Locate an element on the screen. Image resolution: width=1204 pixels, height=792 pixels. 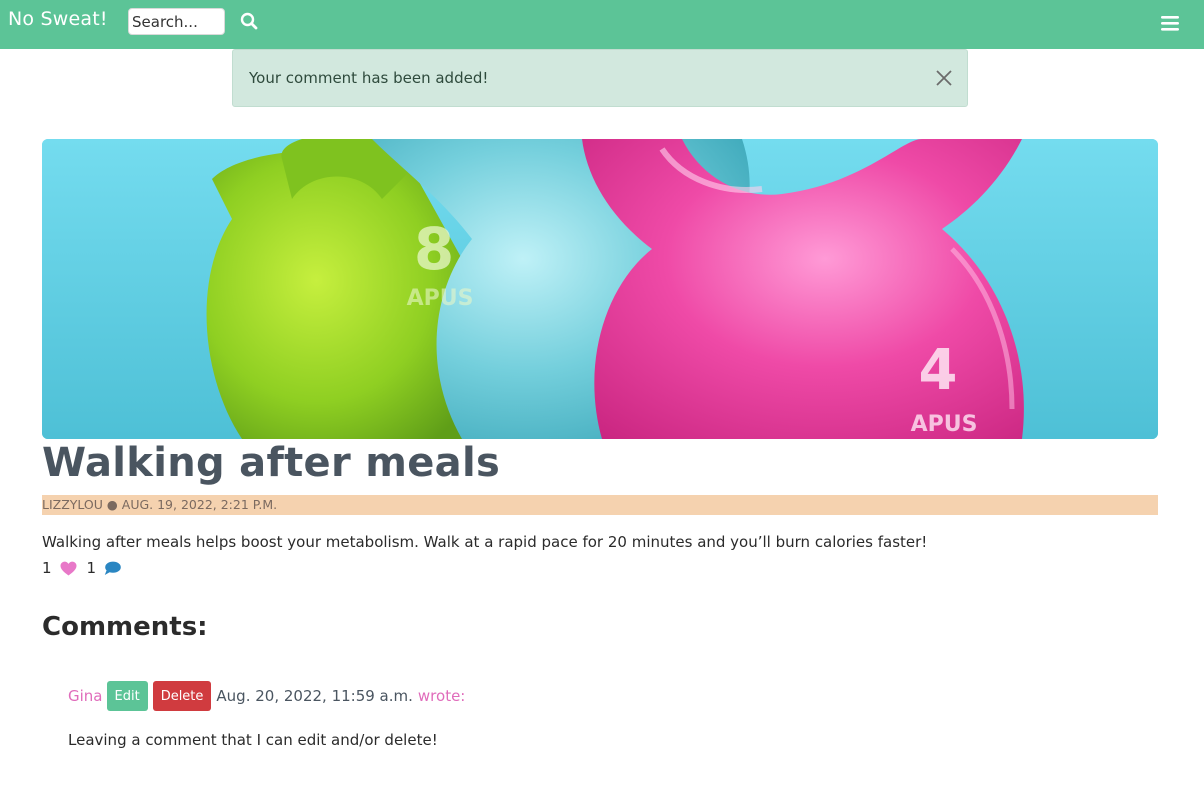
kettlebell-brand-pink: APUS is located at coordinates (944, 424).